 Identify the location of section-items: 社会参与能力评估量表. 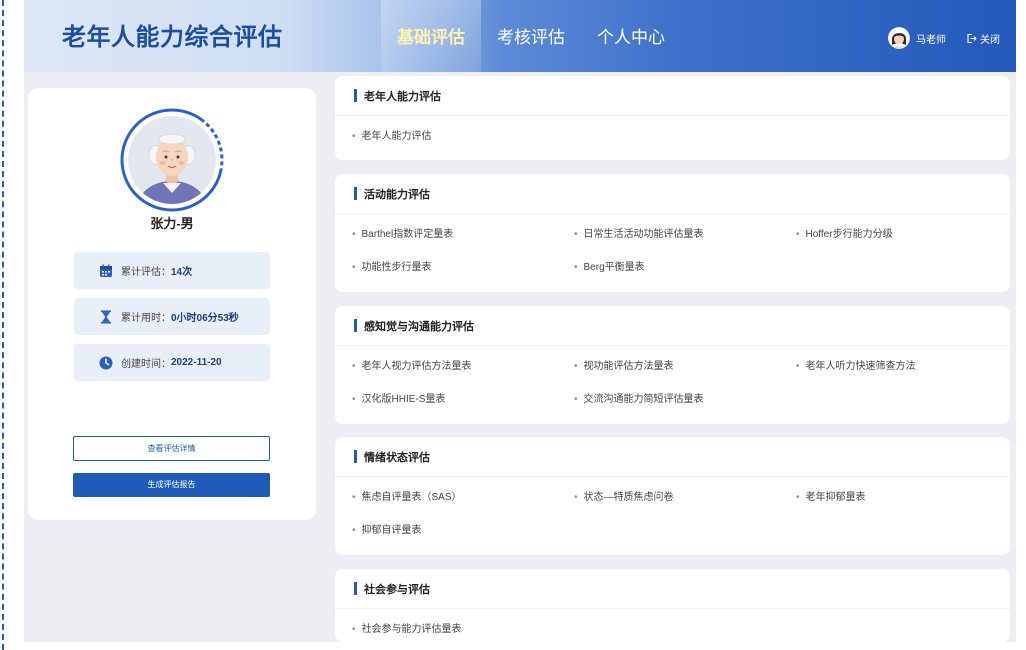
(672, 625).